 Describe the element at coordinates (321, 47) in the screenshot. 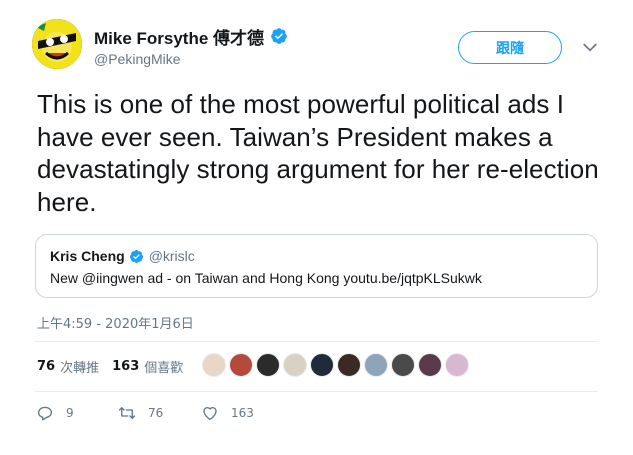

I see `tweet-header: Mike Forsythe 傅才德 @PekingMike 跟隨` at that location.